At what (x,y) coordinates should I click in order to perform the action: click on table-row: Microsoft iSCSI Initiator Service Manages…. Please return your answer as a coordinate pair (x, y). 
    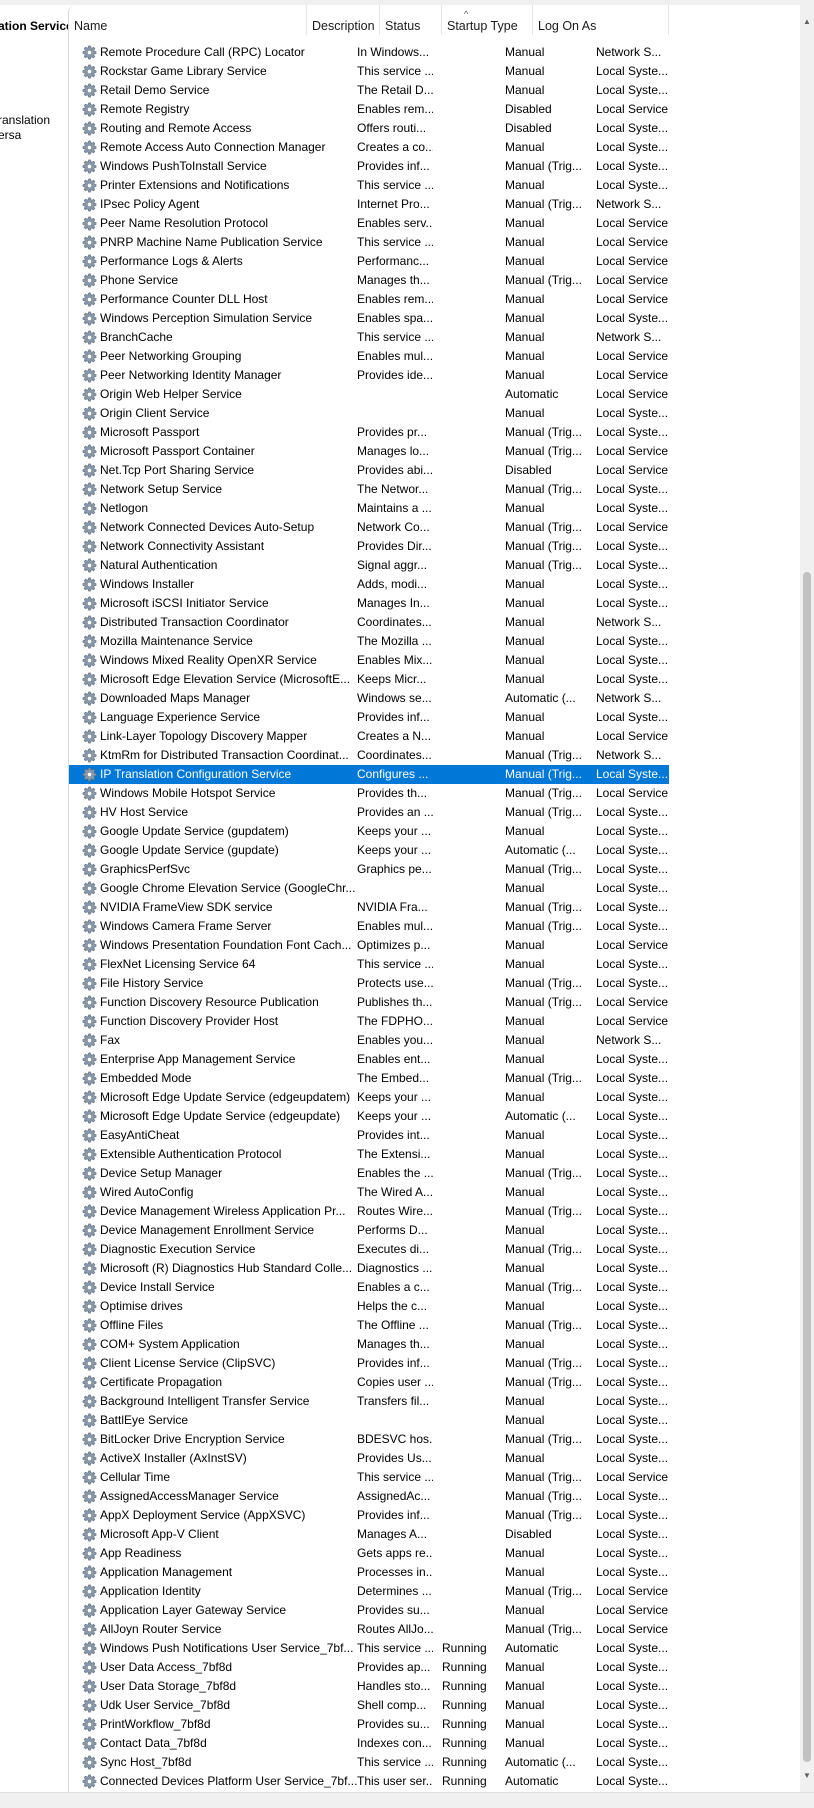
    Looking at the image, I should click on (369, 603).